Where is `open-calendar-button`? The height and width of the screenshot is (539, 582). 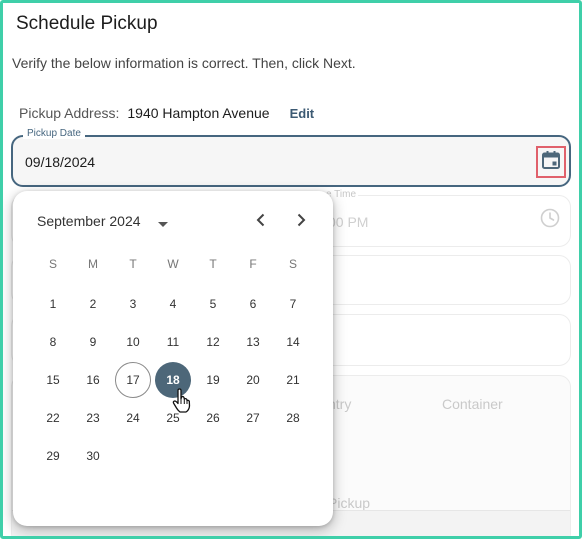
open-calendar-button is located at coordinates (551, 162).